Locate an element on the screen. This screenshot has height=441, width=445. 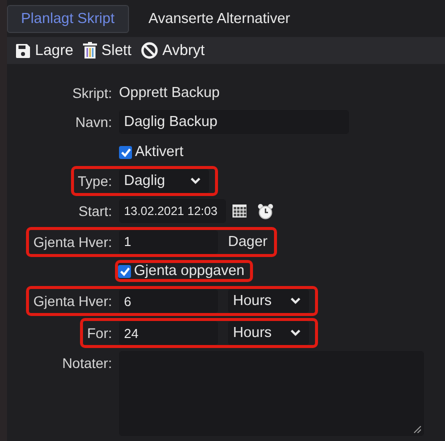
tab: Planlagt Skript is located at coordinates (67, 19).